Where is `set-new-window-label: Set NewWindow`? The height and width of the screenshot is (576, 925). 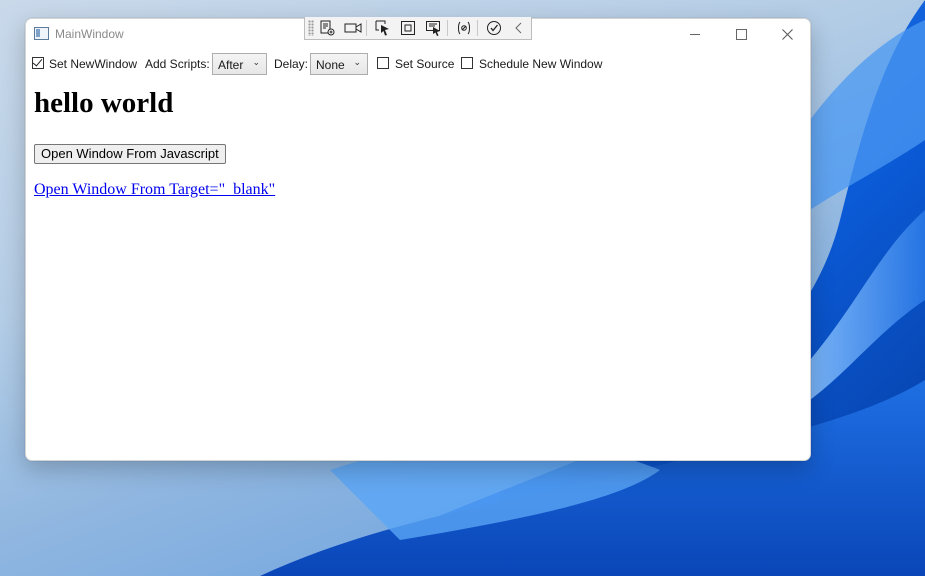 set-new-window-label: Set NewWindow is located at coordinates (93, 64).